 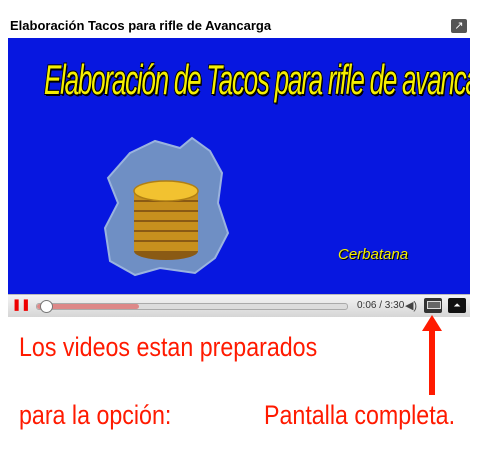 I want to click on annotation-line-2: para la opción:, so click(x=95, y=415).